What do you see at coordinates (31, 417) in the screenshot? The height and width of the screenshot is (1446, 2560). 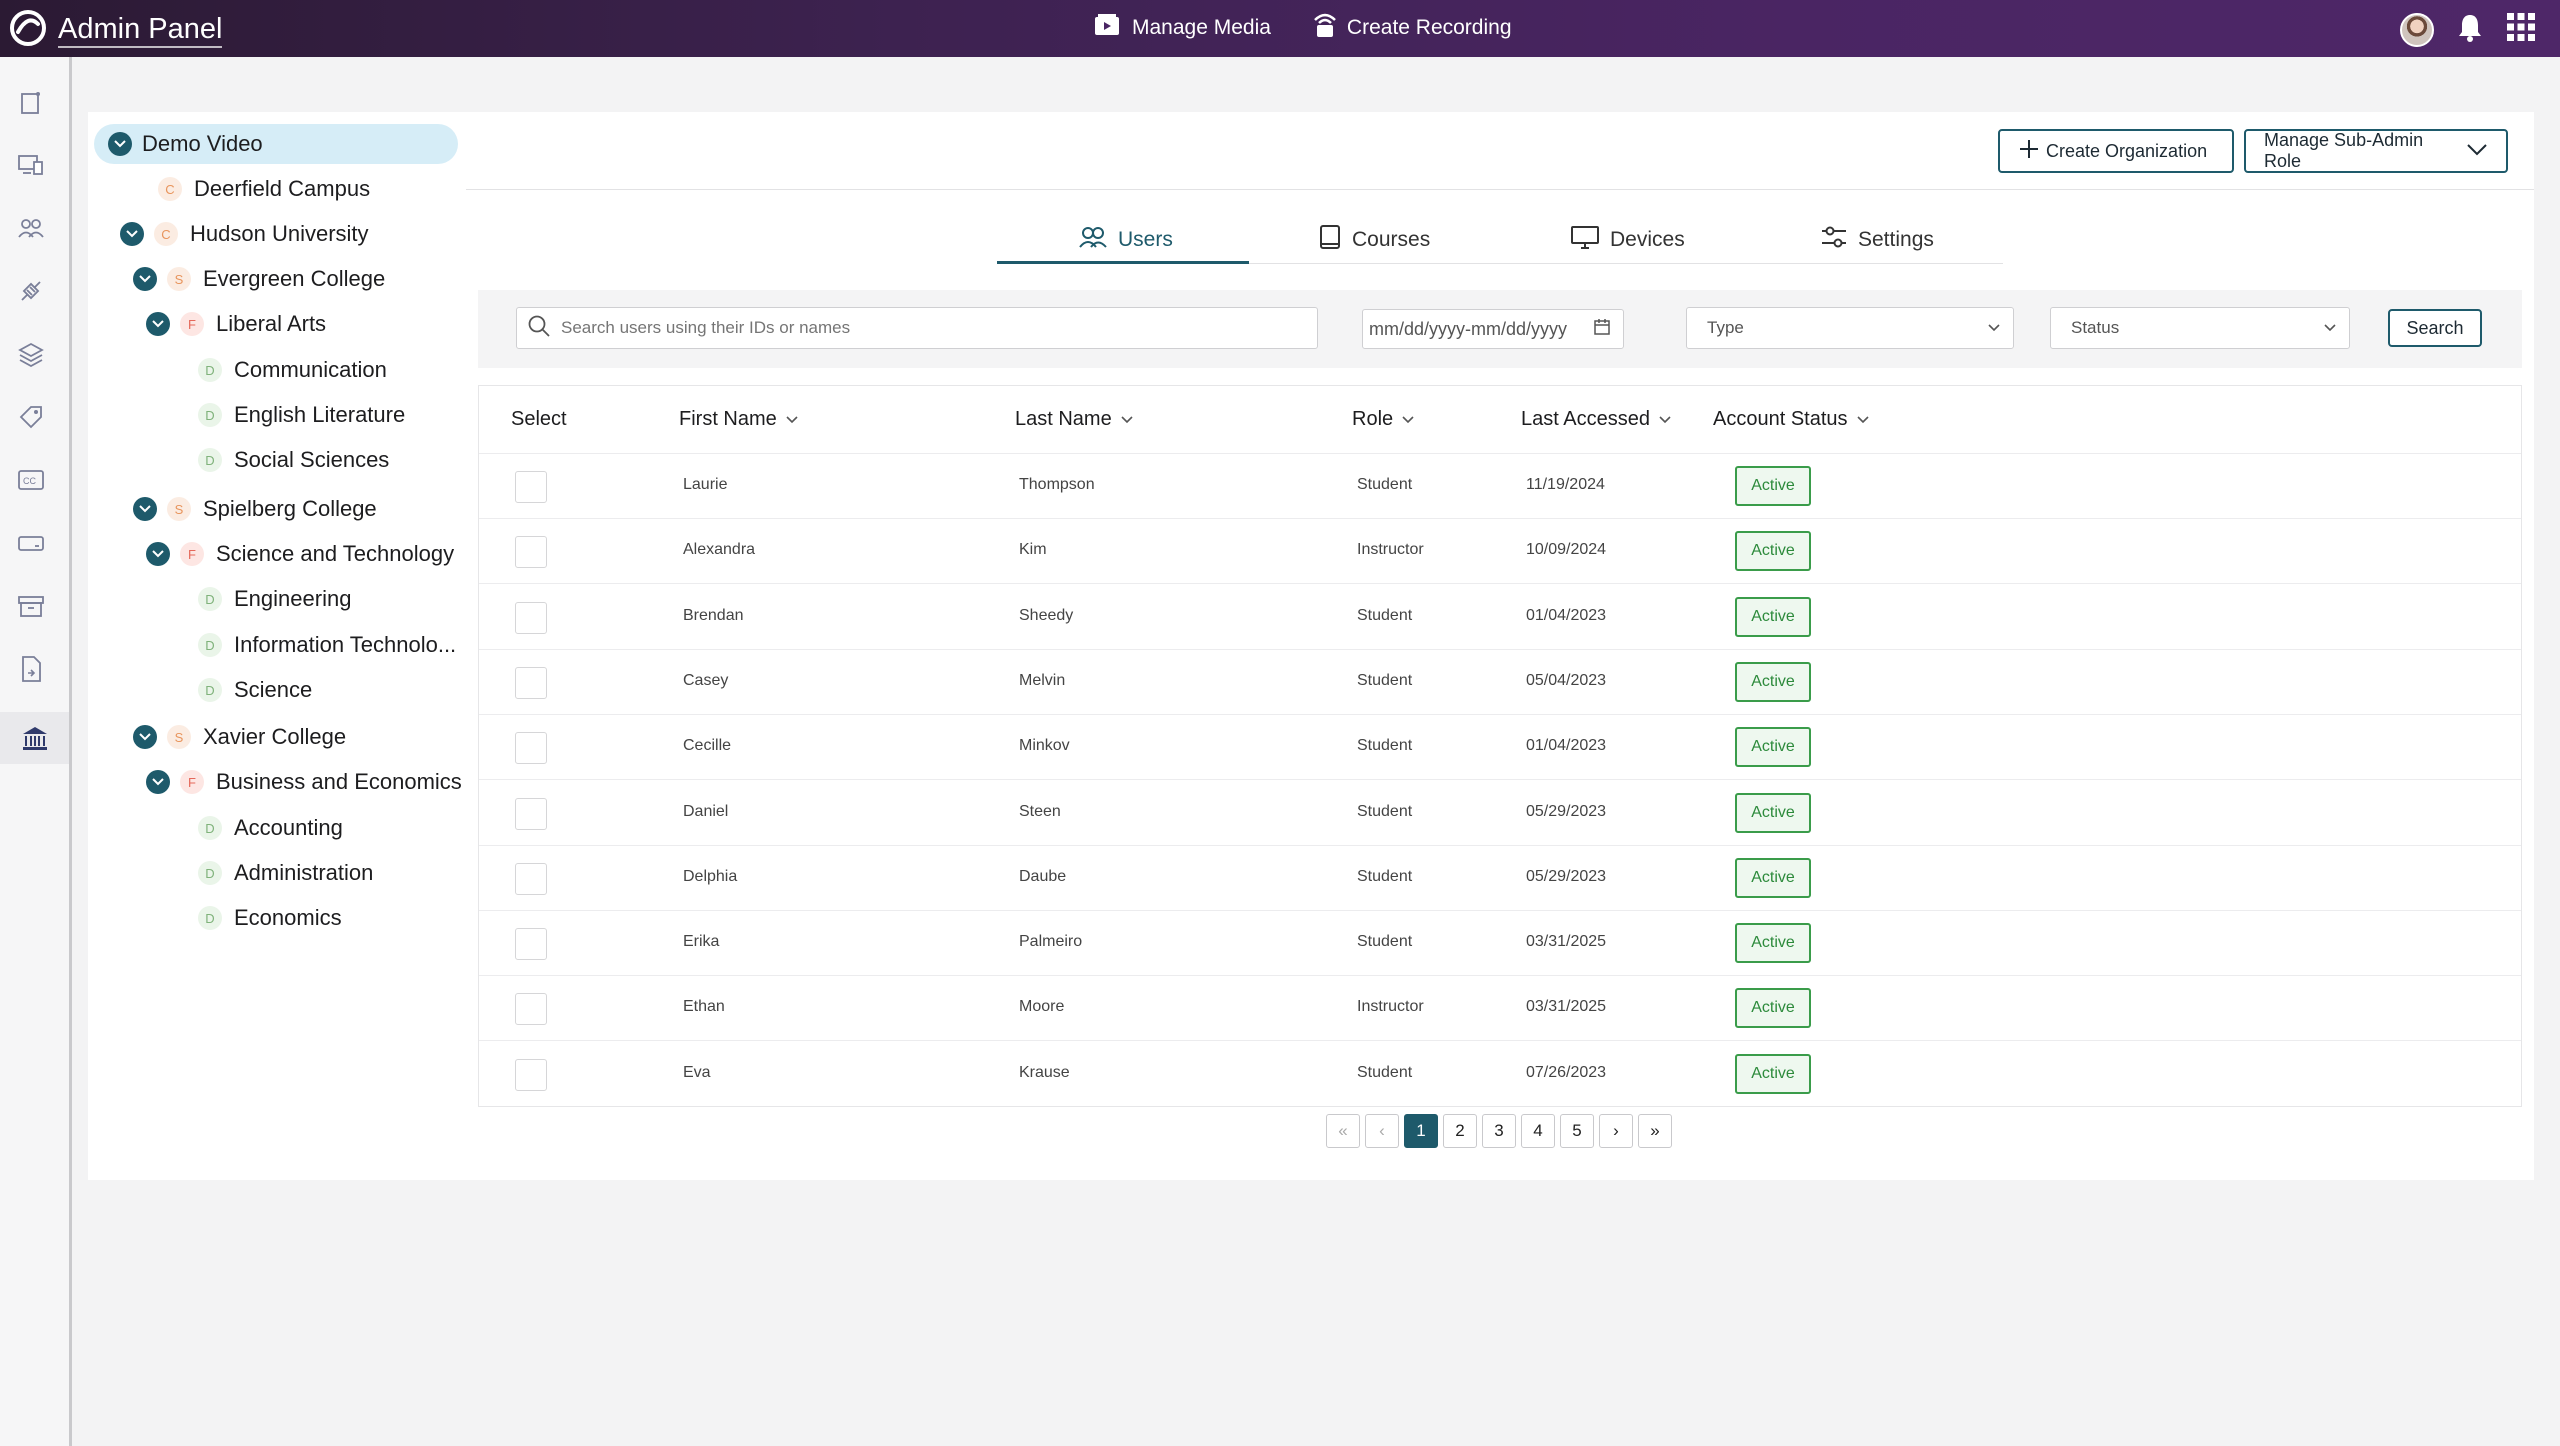 I see `tag-icon` at bounding box center [31, 417].